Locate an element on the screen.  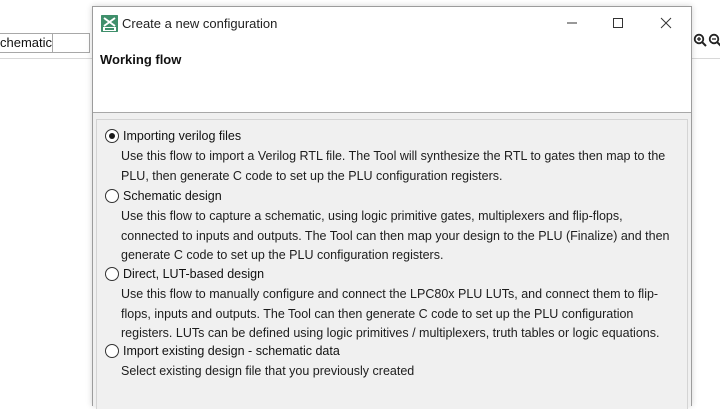
minimize-icon is located at coordinates (572, 23).